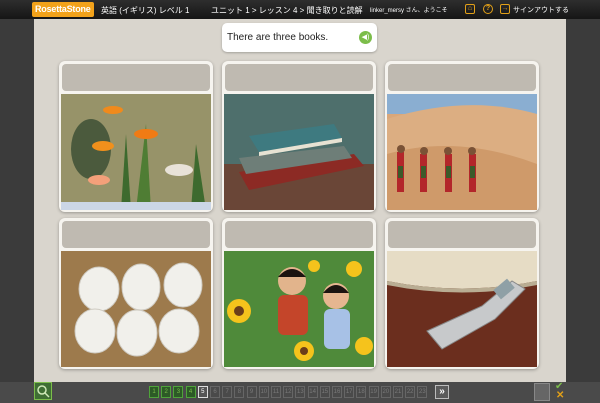  Describe the element at coordinates (288, 392) in the screenshot. I see `page-button: 12` at that location.